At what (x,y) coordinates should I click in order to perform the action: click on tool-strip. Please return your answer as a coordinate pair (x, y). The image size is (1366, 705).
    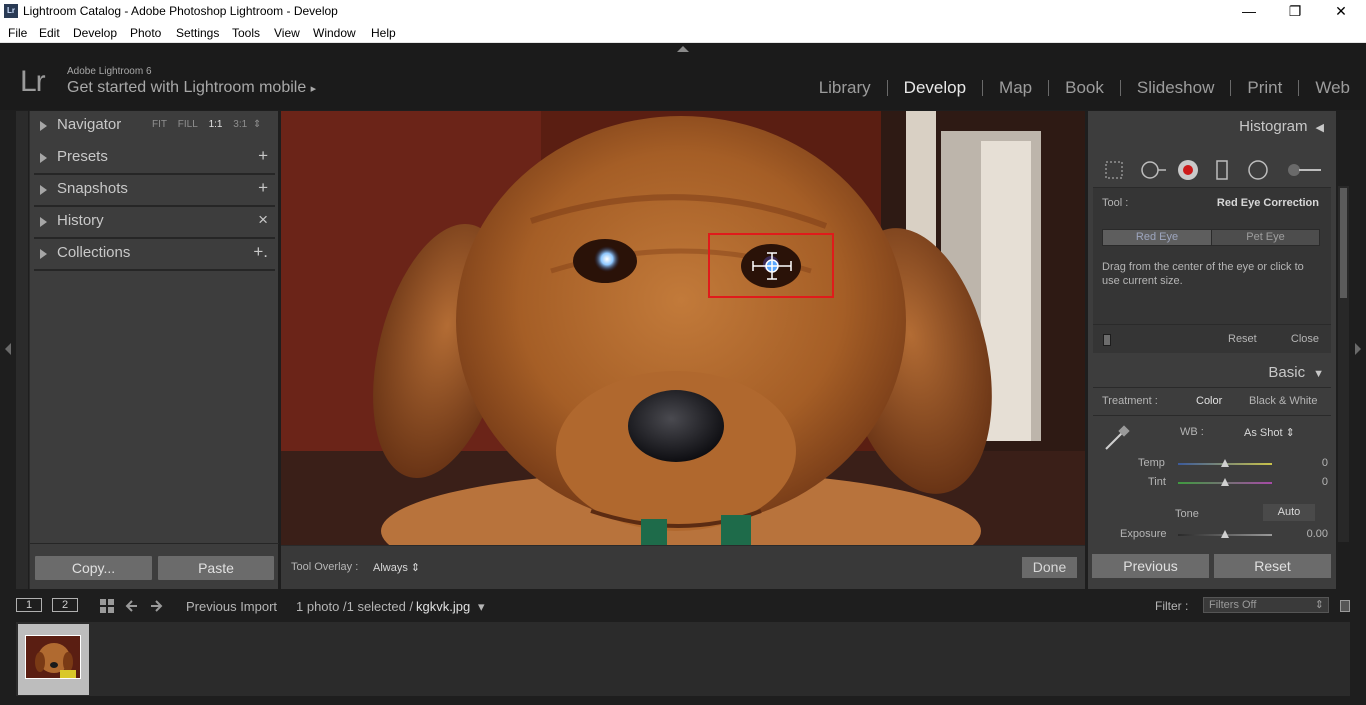
    Looking at the image, I should click on (1212, 170).